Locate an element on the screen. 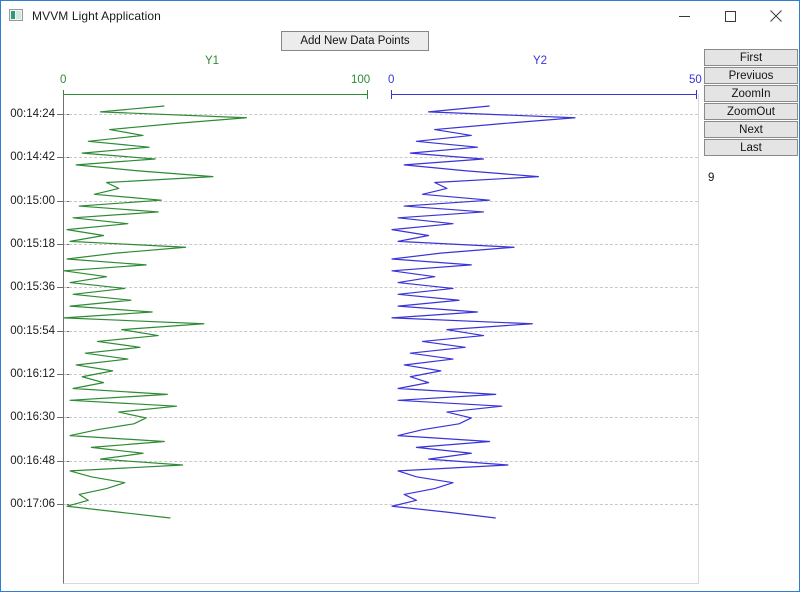 The height and width of the screenshot is (592, 800). next-button: Next is located at coordinates (751, 129).